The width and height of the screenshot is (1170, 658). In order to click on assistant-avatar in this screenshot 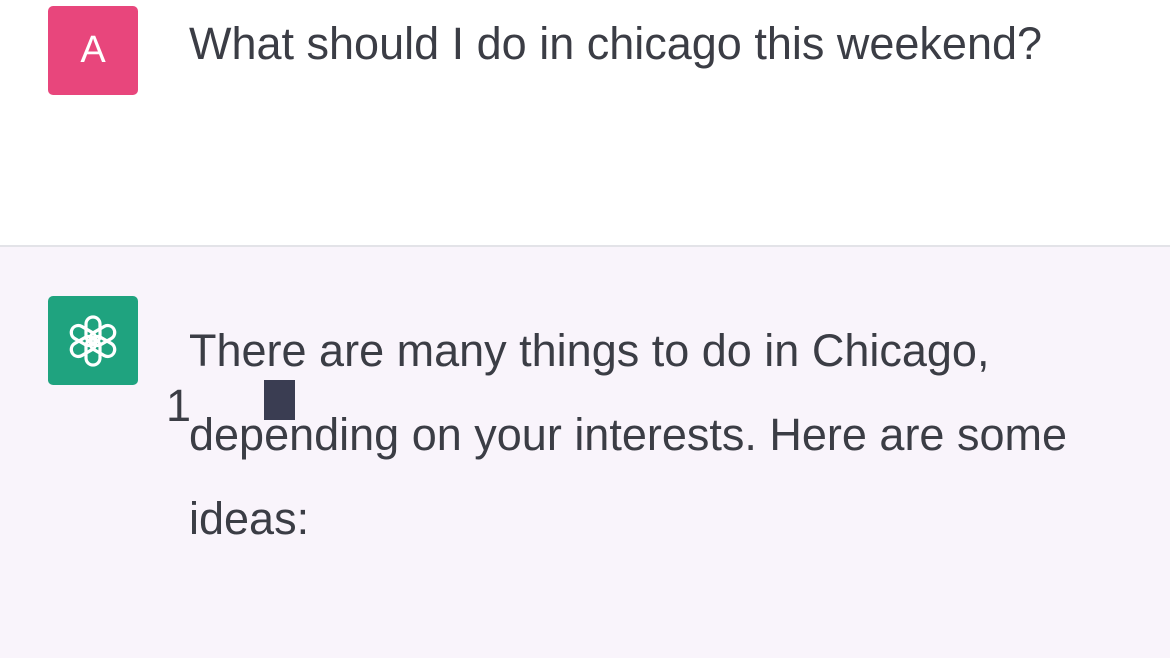, I will do `click(93, 340)`.